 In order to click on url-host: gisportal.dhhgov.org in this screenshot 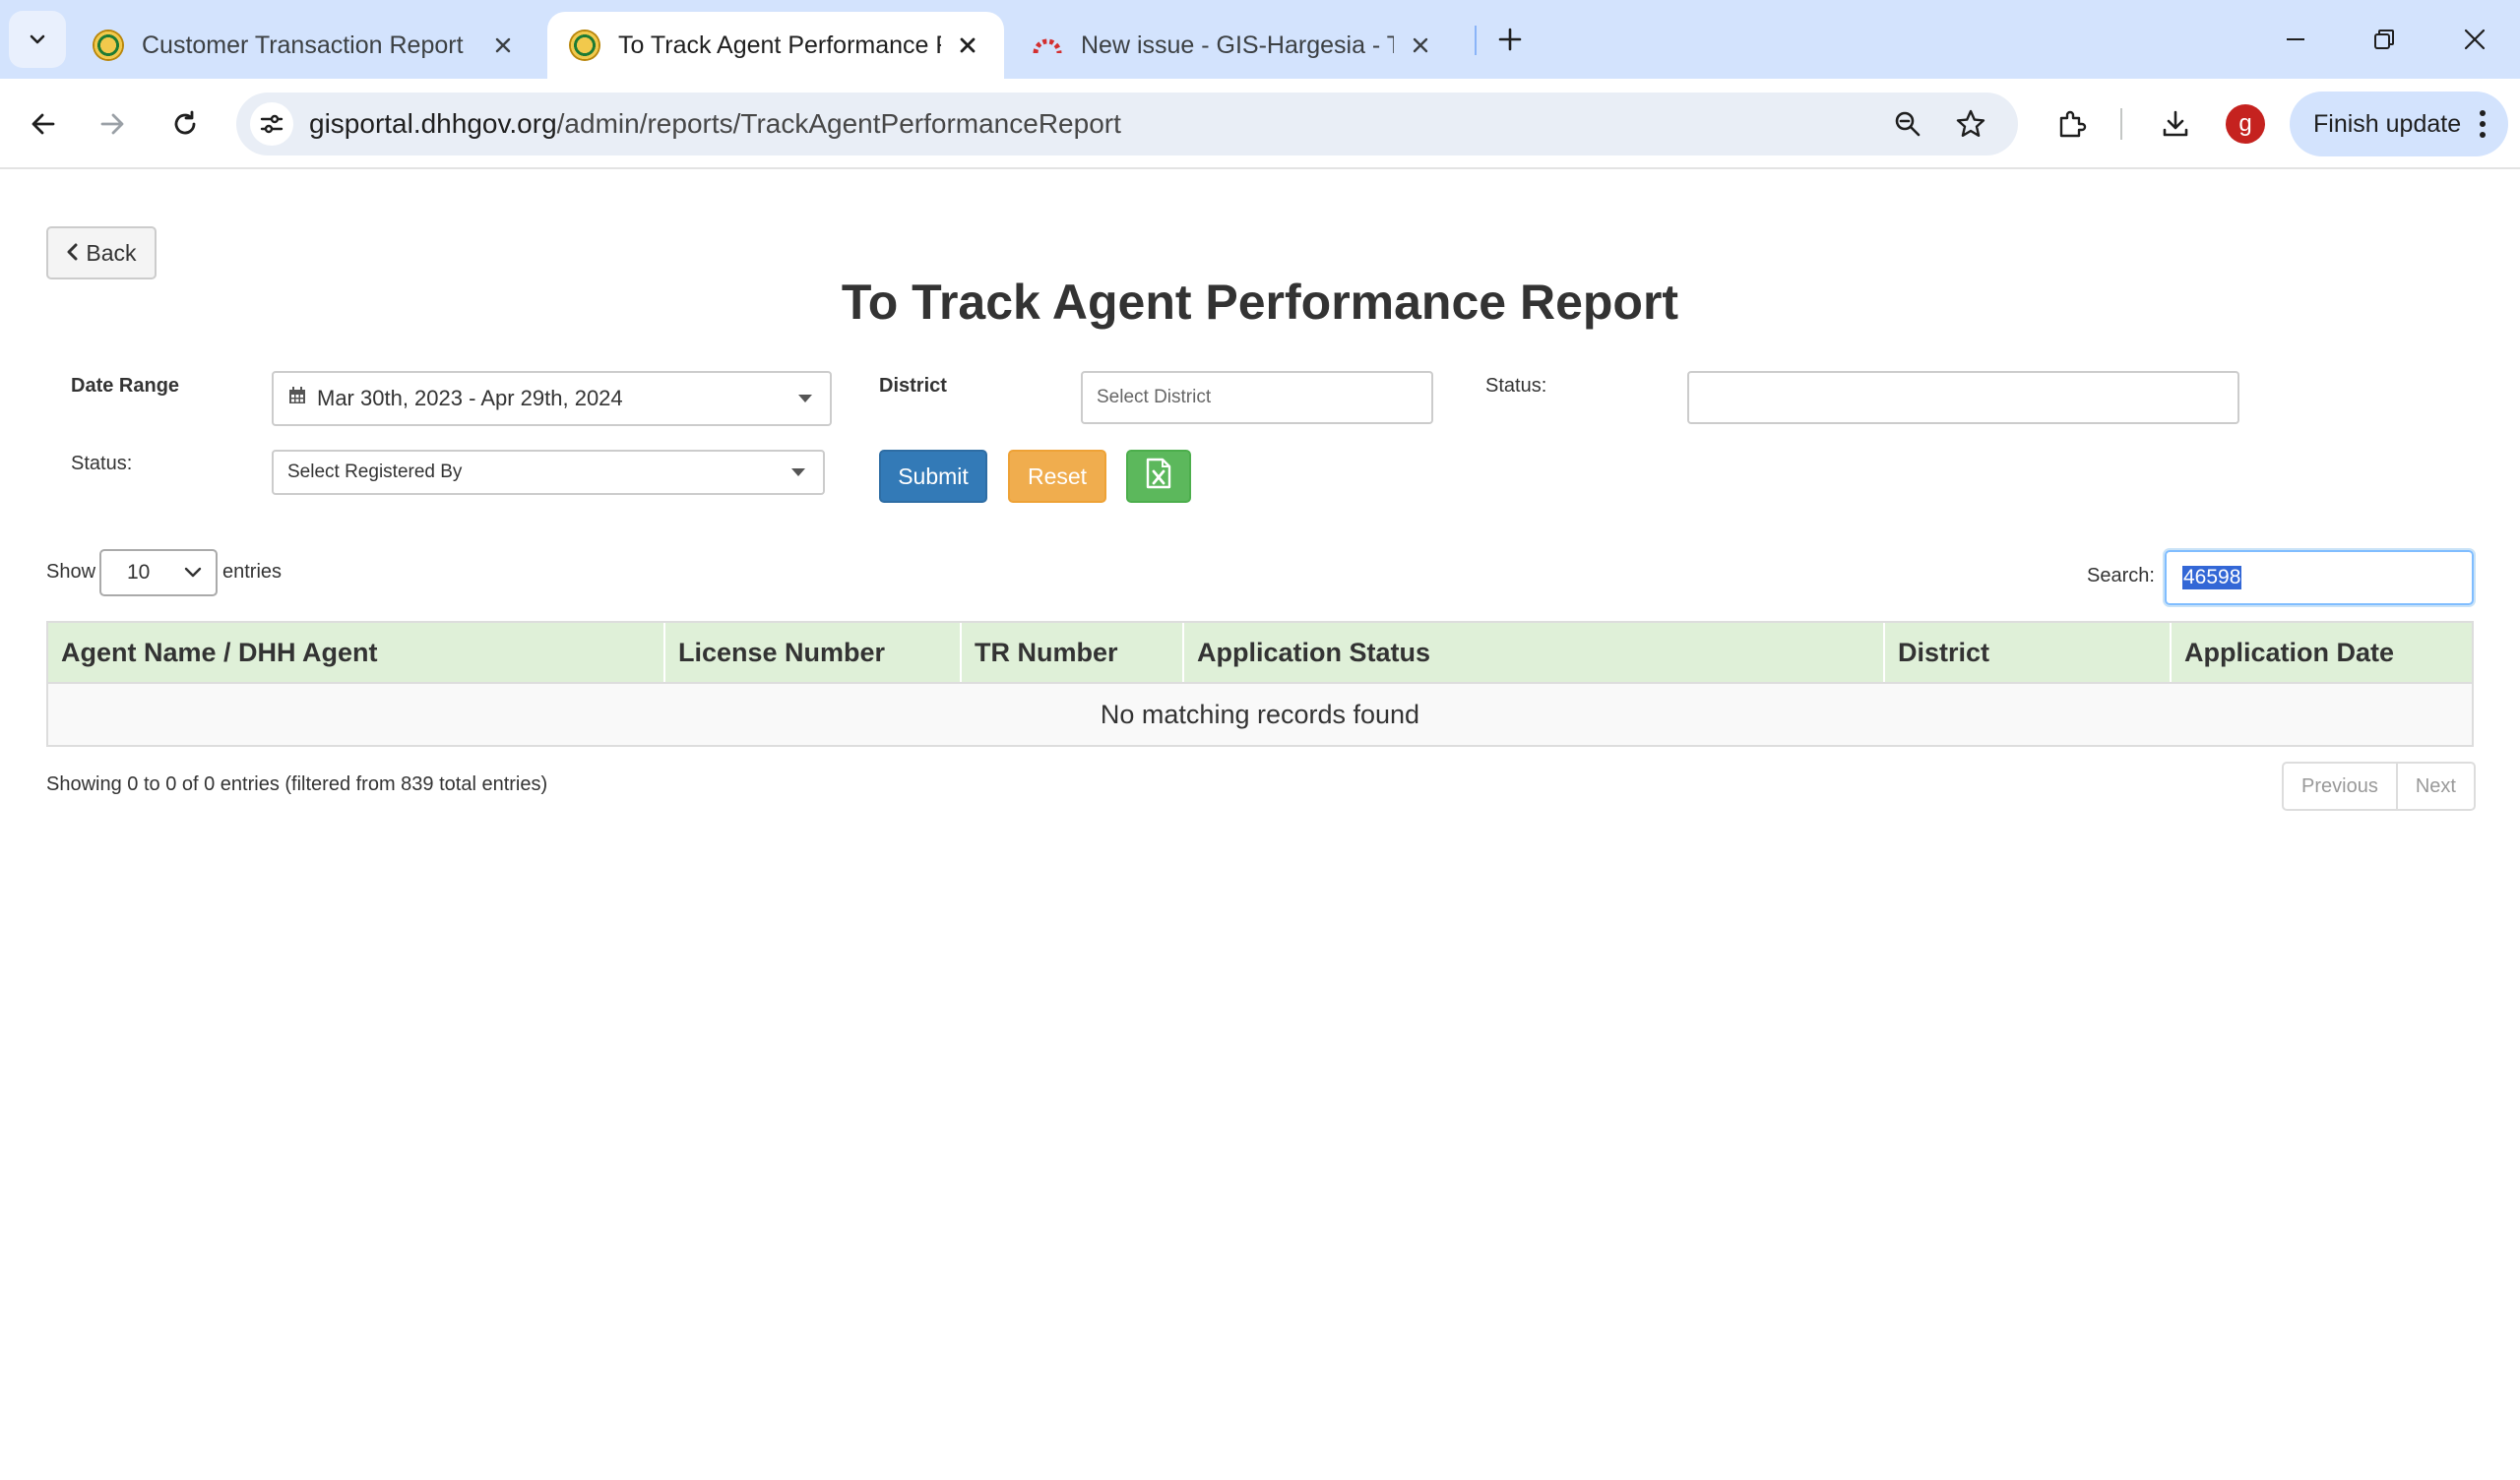, I will do `click(433, 123)`.